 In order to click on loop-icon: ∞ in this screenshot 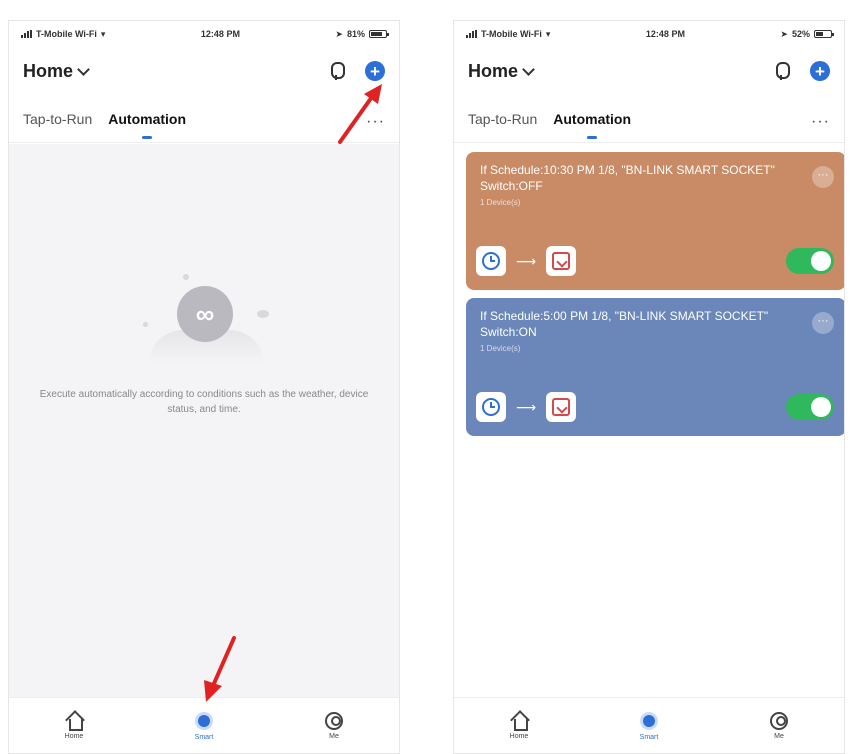, I will do `click(205, 314)`.